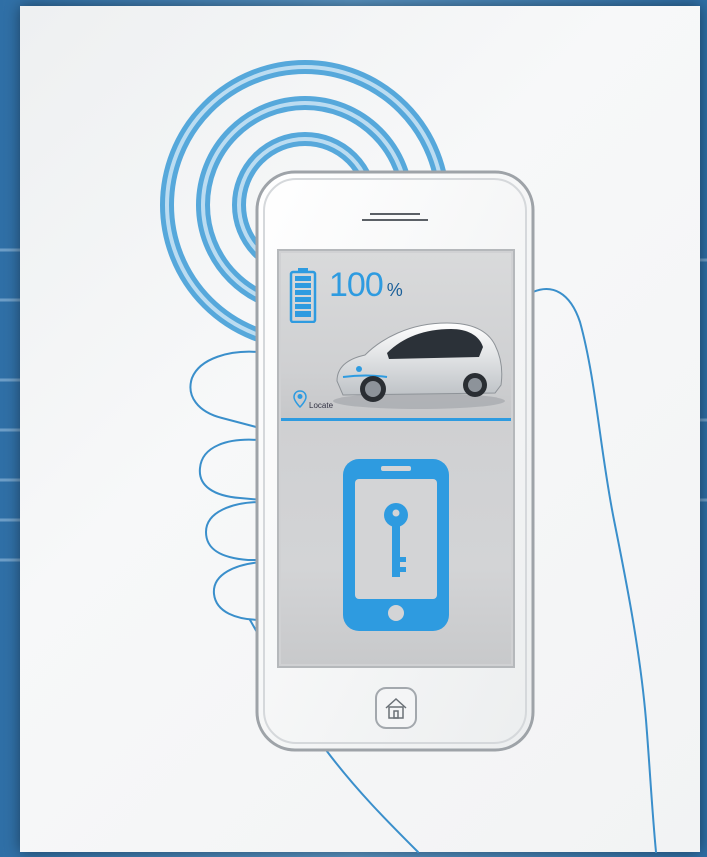 This screenshot has width=707, height=857. What do you see at coordinates (300, 399) in the screenshot?
I see `location-pin-icon` at bounding box center [300, 399].